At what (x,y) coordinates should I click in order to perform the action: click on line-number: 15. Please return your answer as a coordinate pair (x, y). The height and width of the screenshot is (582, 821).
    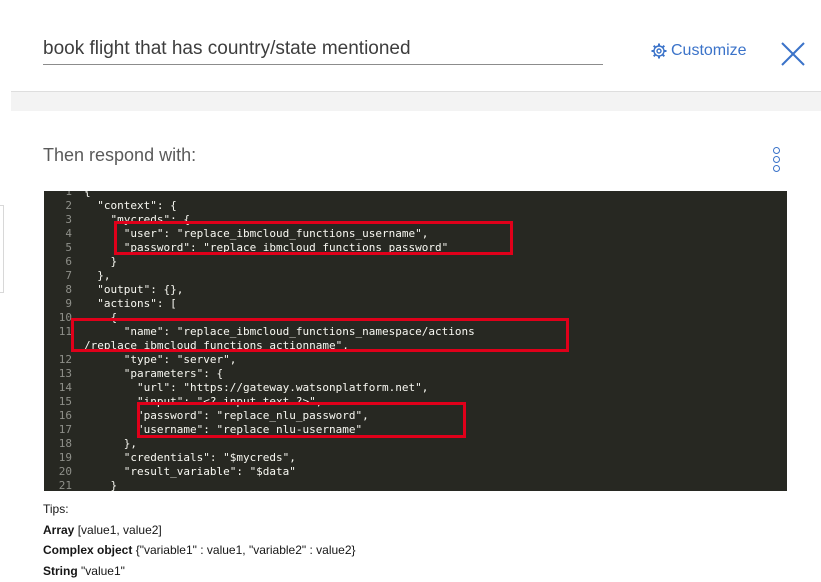
    Looking at the image, I should click on (65, 401).